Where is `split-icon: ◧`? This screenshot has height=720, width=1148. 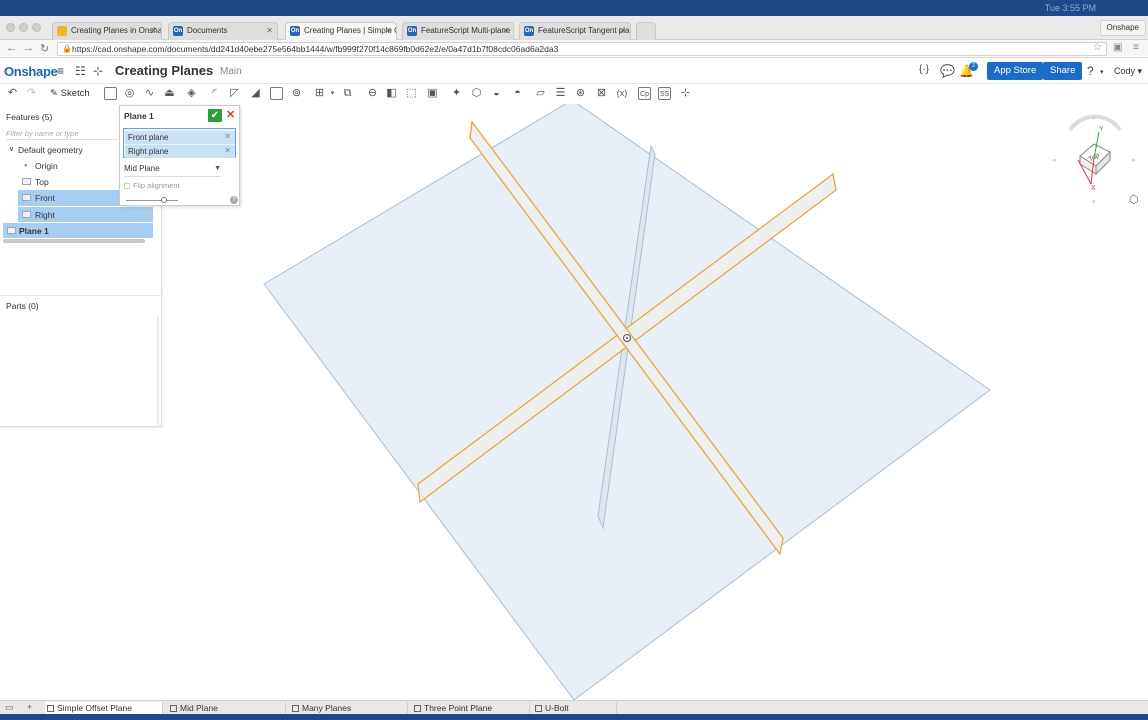
split-icon: ◧ is located at coordinates (391, 93).